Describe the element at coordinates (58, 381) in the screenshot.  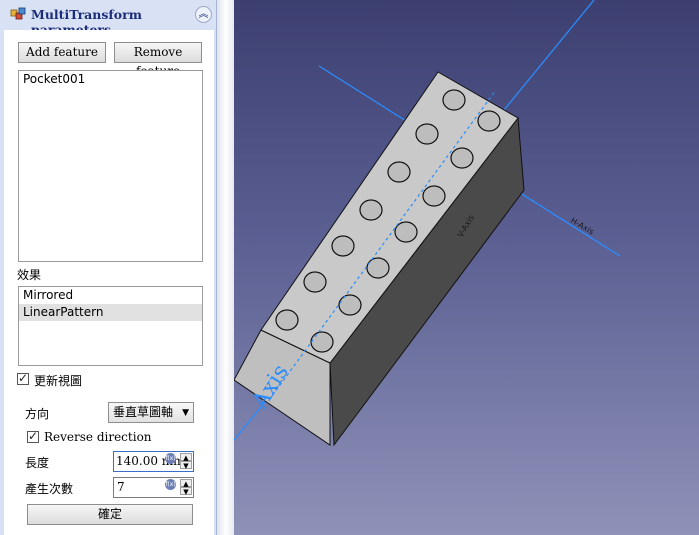
I see `update-view-label: 更新視圖` at that location.